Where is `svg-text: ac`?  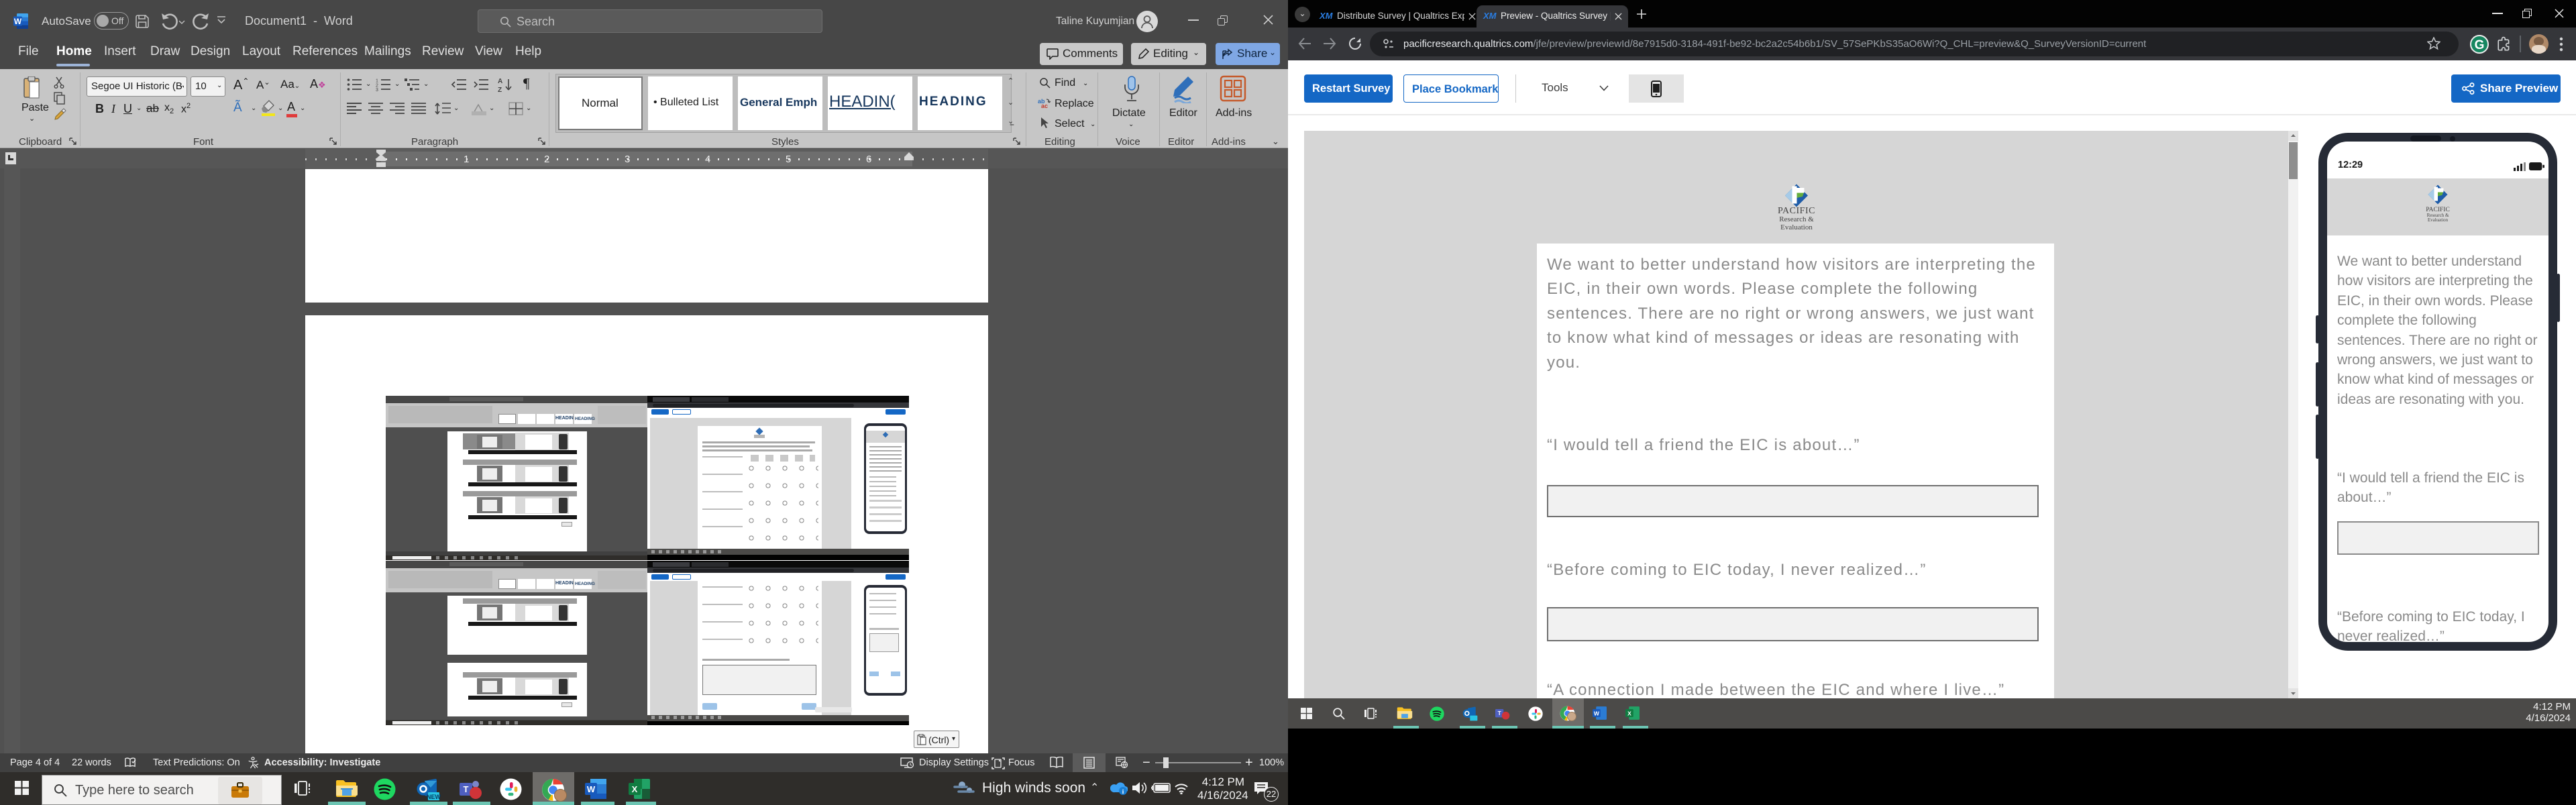 svg-text: ac is located at coordinates (1044, 106).